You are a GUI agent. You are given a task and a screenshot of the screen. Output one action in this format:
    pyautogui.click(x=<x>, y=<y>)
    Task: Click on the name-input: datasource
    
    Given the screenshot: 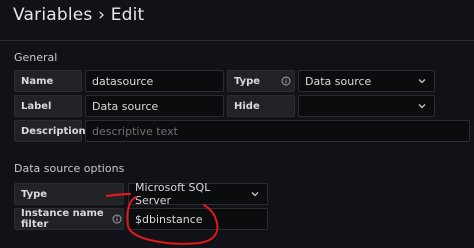 What is the action you would take?
    pyautogui.click(x=154, y=81)
    